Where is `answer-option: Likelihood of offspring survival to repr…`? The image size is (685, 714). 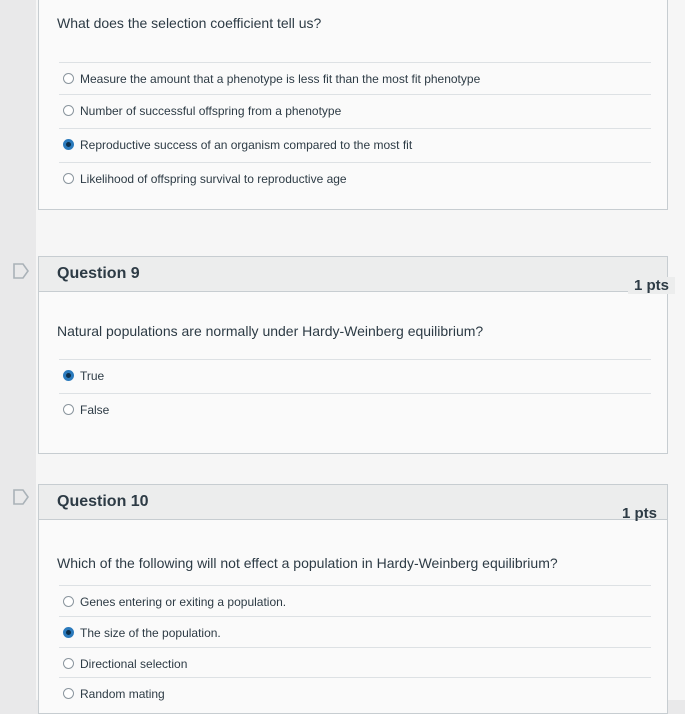
answer-option: Likelihood of offspring survival to repr… is located at coordinates (355, 178).